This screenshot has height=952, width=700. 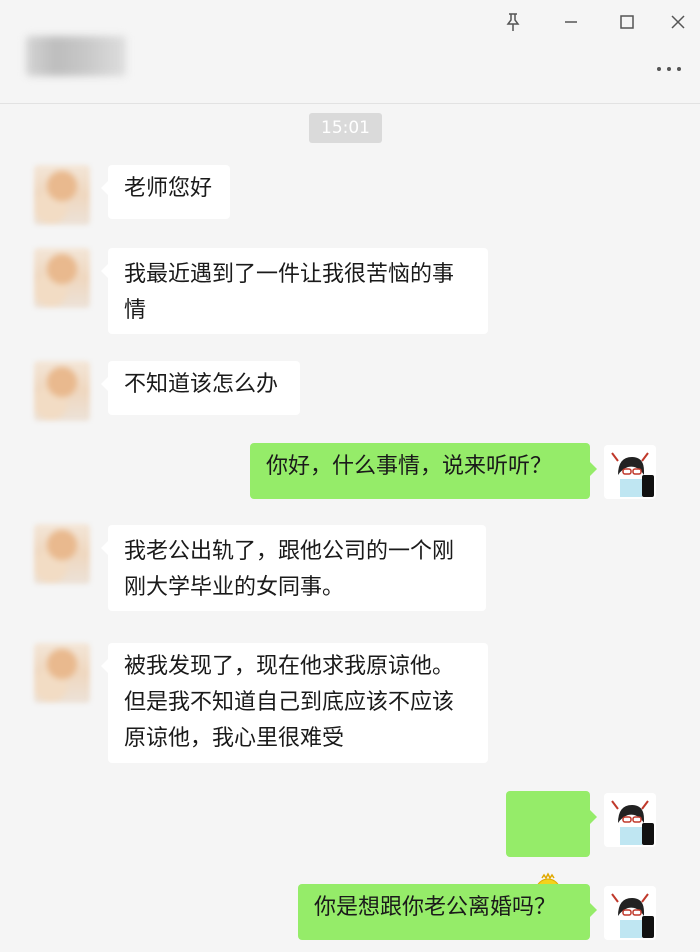 I want to click on more-dots-icon, so click(x=669, y=72).